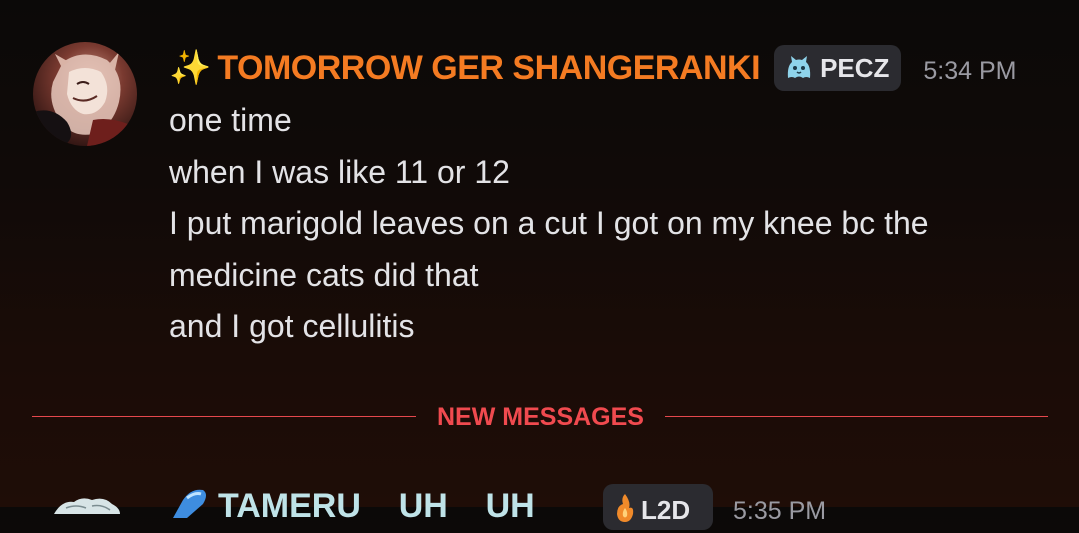 Image resolution: width=1079 pixels, height=533 pixels. Describe the element at coordinates (969, 71) in the screenshot. I see `message-timestamp: 5:34 PM` at that location.